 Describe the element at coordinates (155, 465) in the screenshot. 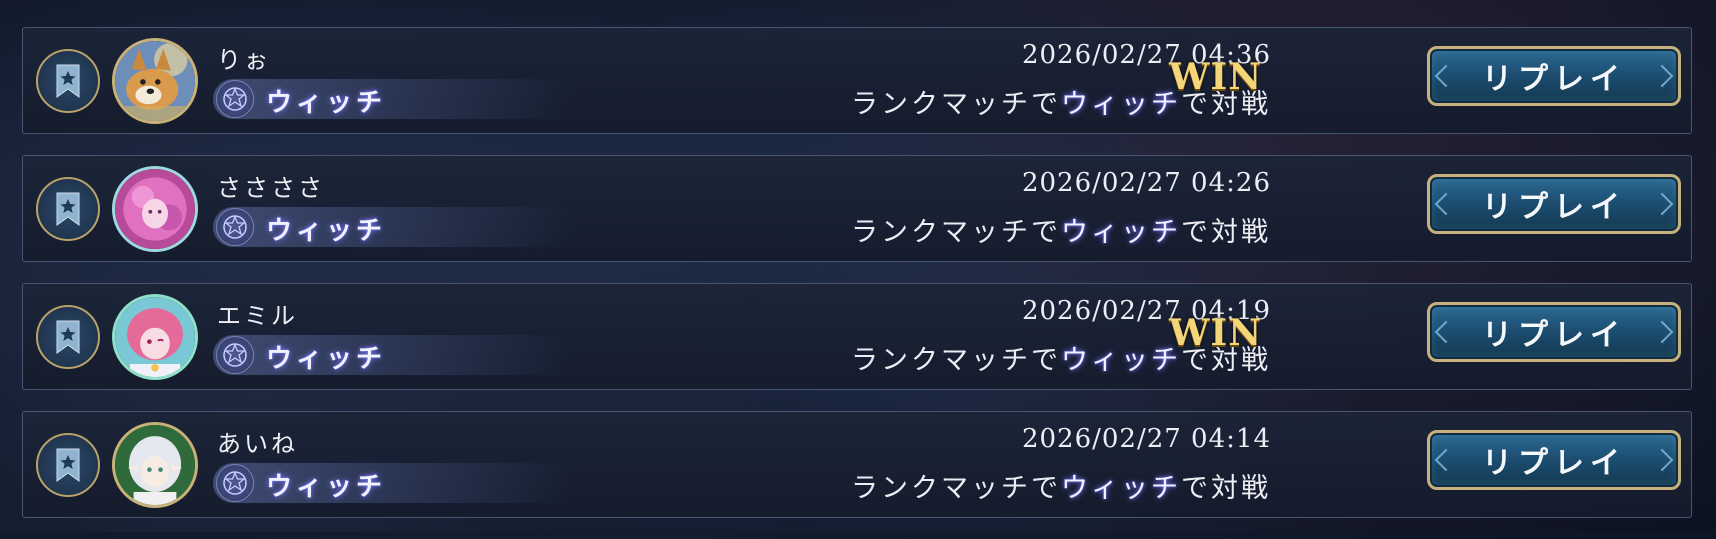

I see `white-hair-elf-avatar` at that location.